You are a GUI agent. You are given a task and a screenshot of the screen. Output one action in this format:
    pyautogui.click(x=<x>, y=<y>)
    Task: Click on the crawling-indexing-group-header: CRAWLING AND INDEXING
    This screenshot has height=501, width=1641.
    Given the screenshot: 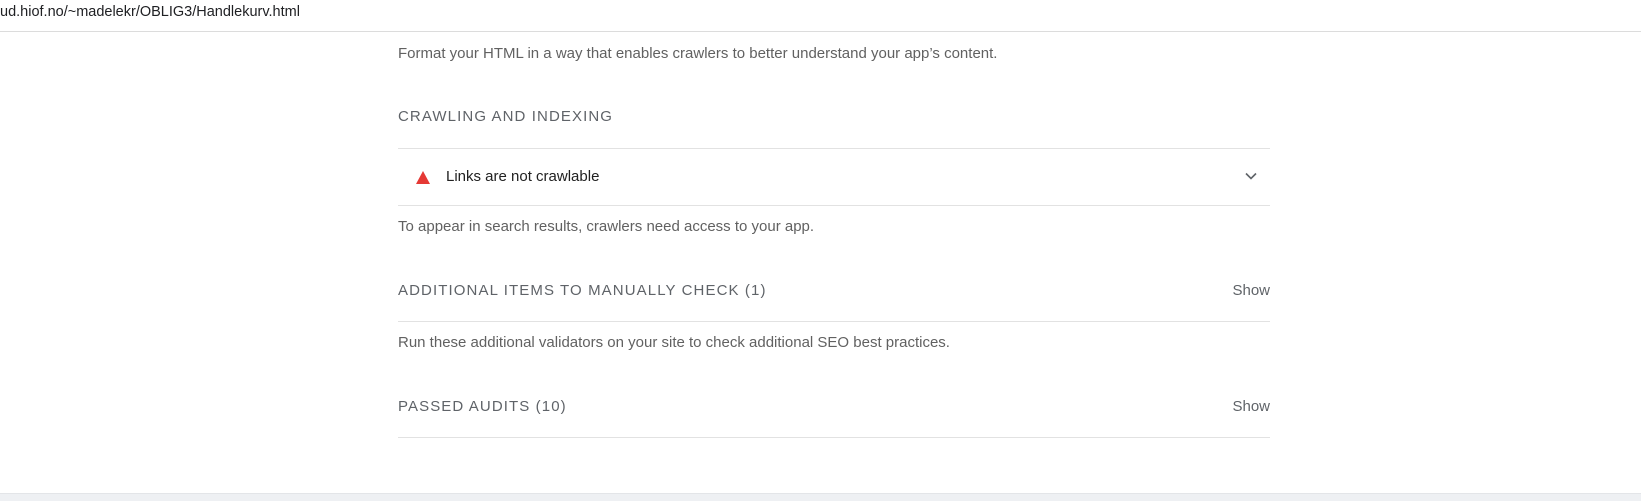 What is the action you would take?
    pyautogui.click(x=834, y=120)
    